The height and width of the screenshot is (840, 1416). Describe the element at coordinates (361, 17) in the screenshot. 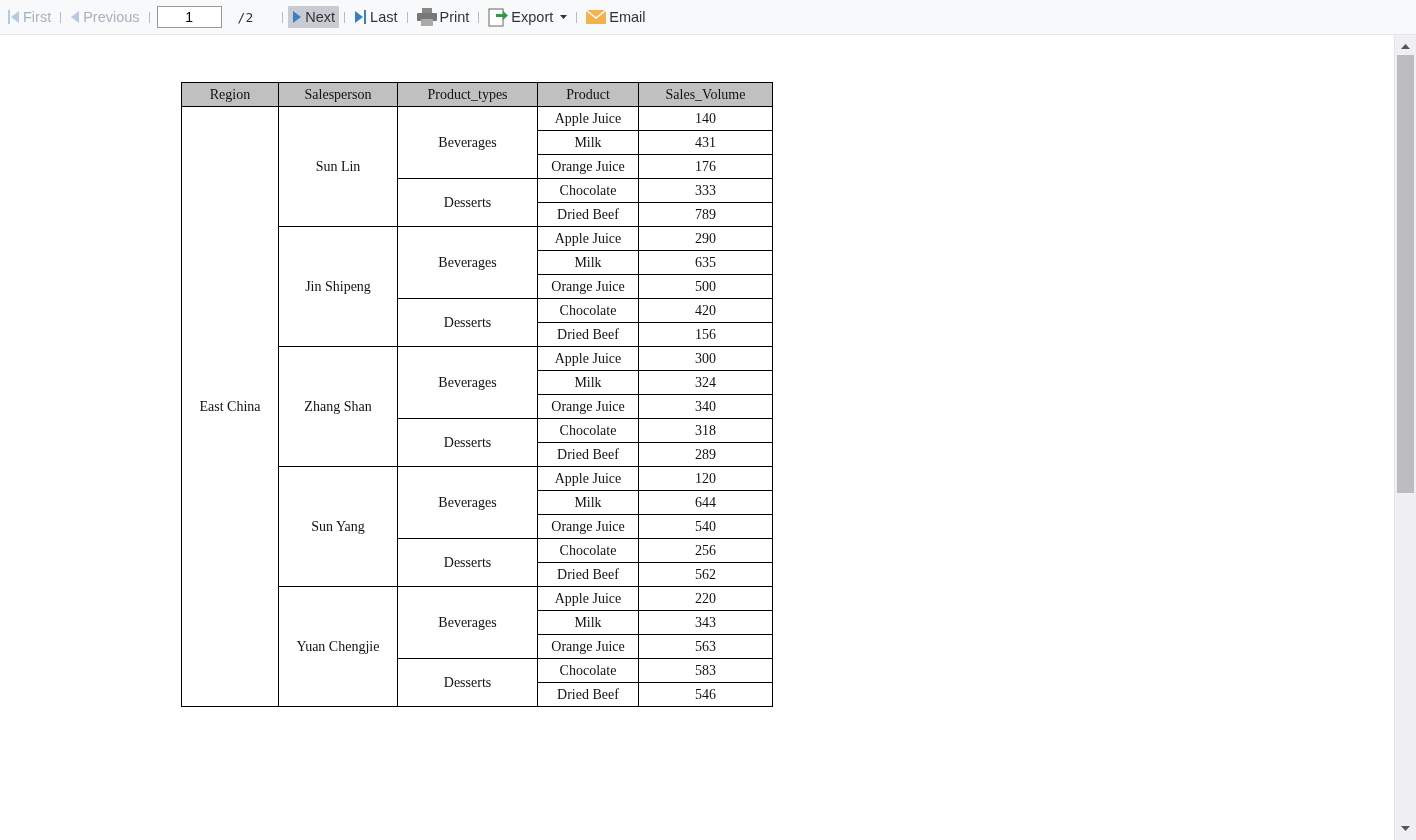

I see `last-page-icon` at that location.